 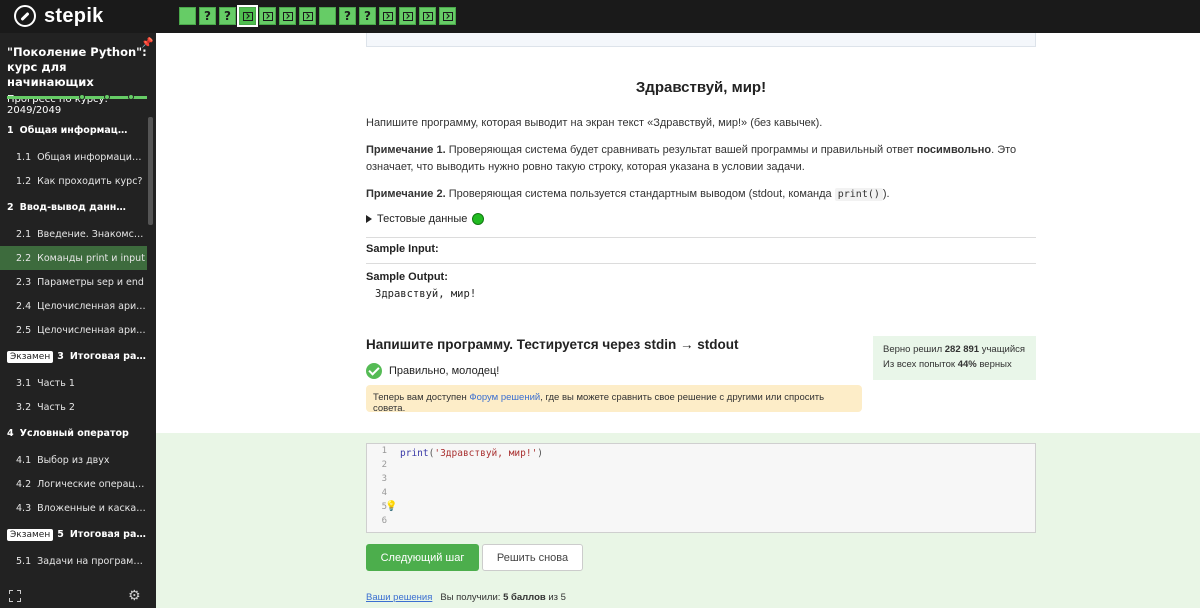 I want to click on sidebar-item-2-3: 2.3 Параметры sep и end, so click(x=73, y=282).